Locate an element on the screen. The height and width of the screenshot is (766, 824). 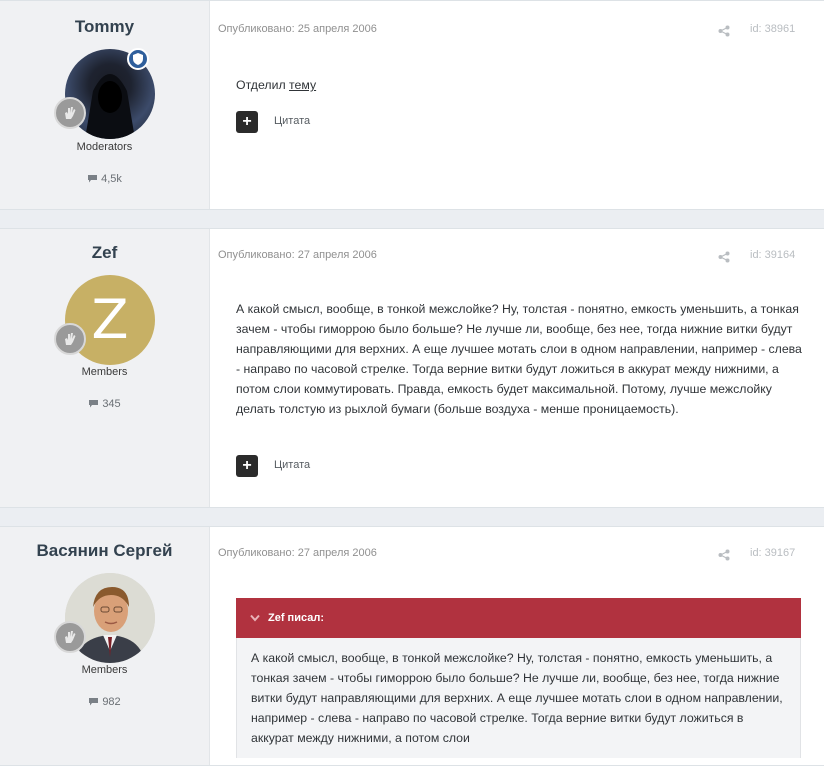
post-count-value: 345 is located at coordinates (111, 404).